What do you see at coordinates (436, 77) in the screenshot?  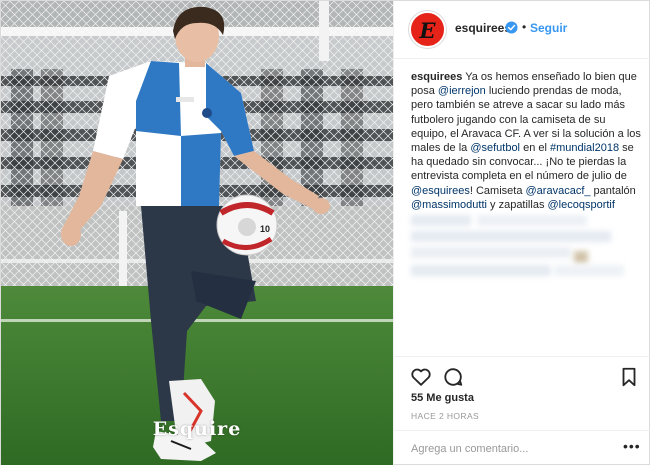 I see `caption-author: esquirees` at bounding box center [436, 77].